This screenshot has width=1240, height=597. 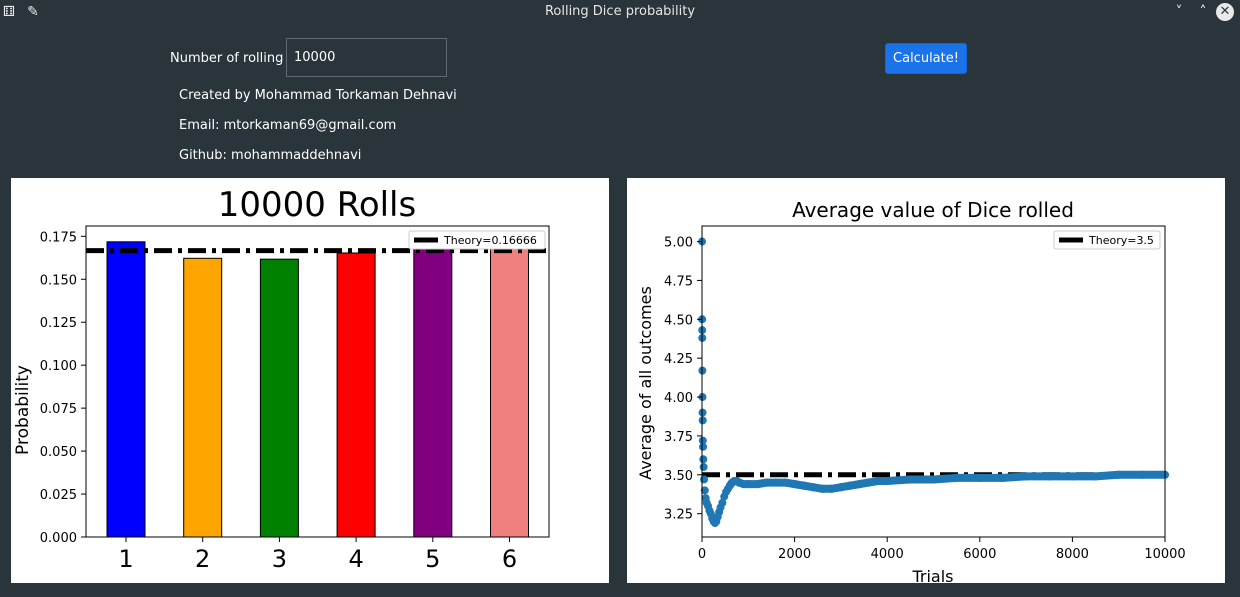 I want to click on chart-title: 10000 Rolls, so click(x=317, y=205).